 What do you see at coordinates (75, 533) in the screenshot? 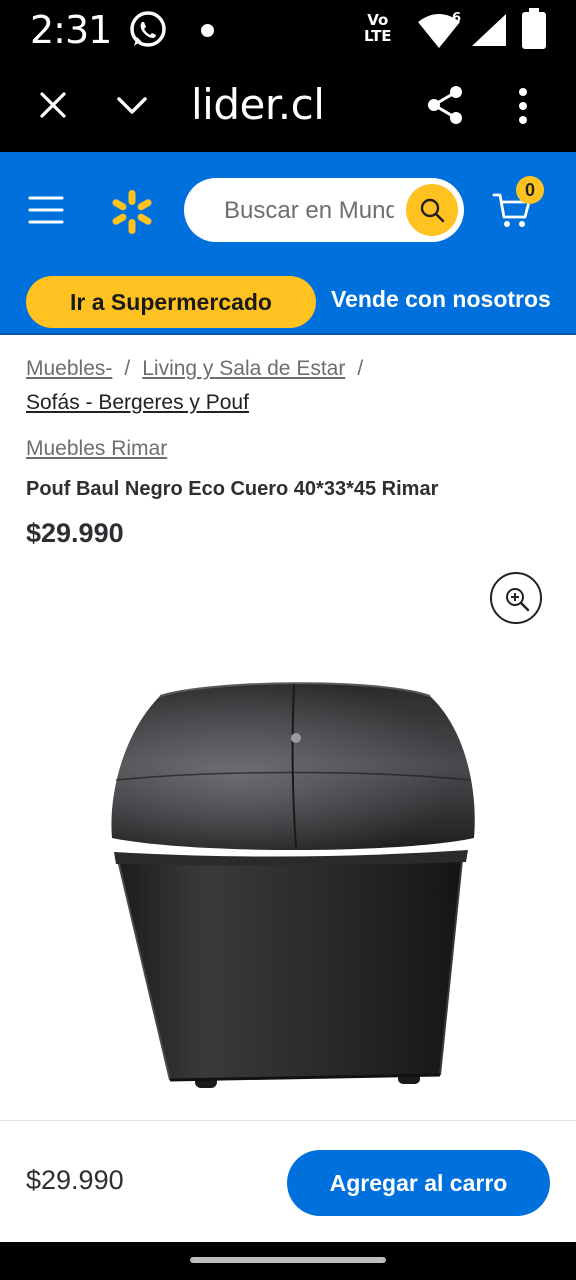
I see `product-price: $29.990` at bounding box center [75, 533].